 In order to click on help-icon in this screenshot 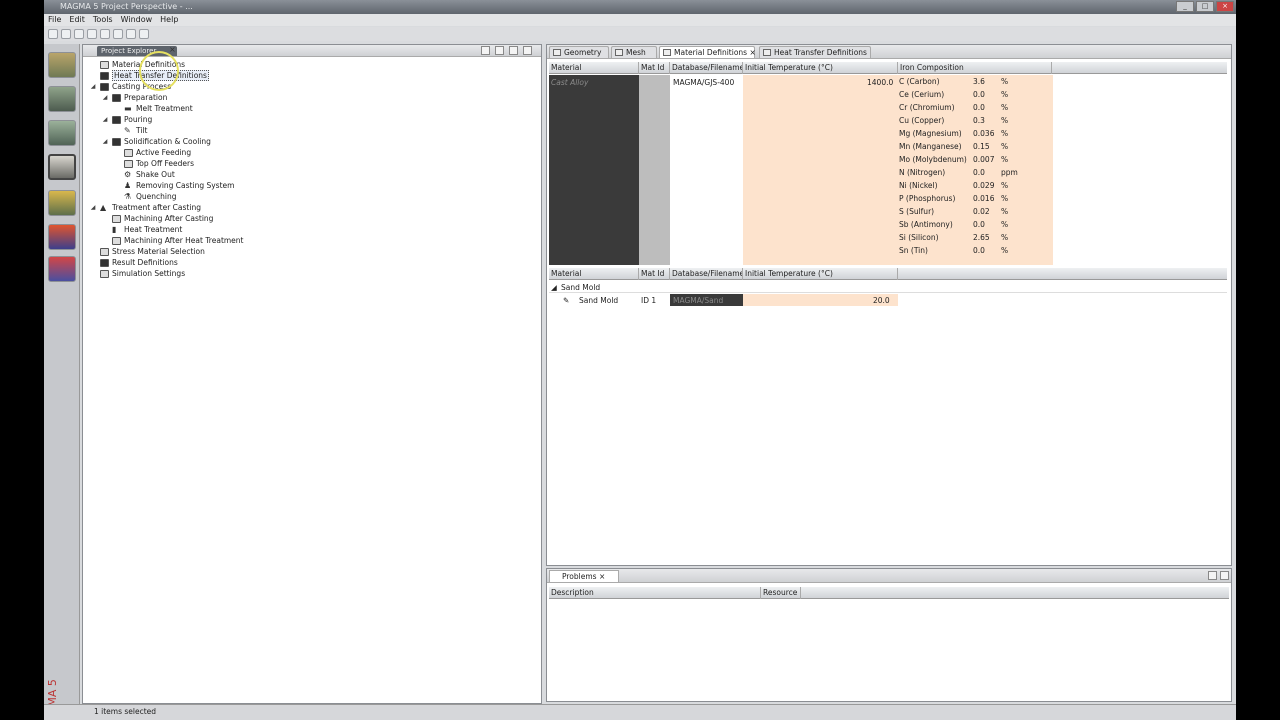, I will do `click(144, 34)`.